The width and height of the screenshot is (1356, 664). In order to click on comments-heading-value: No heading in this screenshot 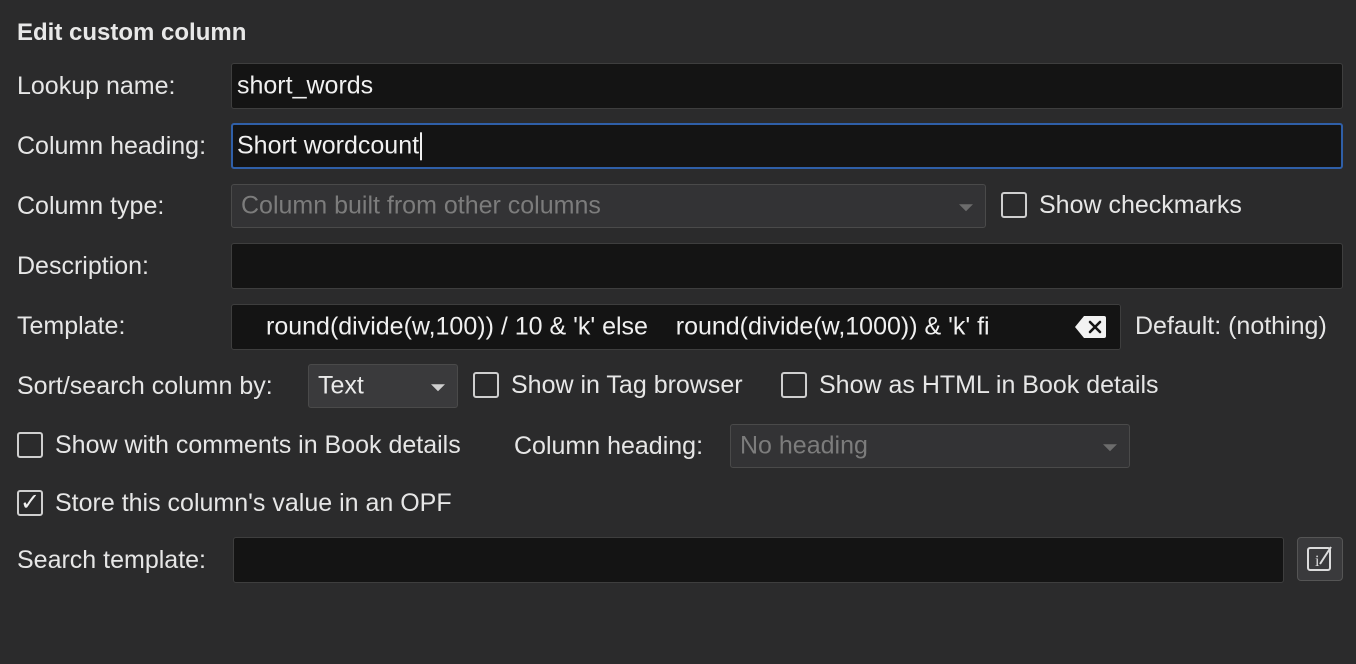, I will do `click(804, 445)`.